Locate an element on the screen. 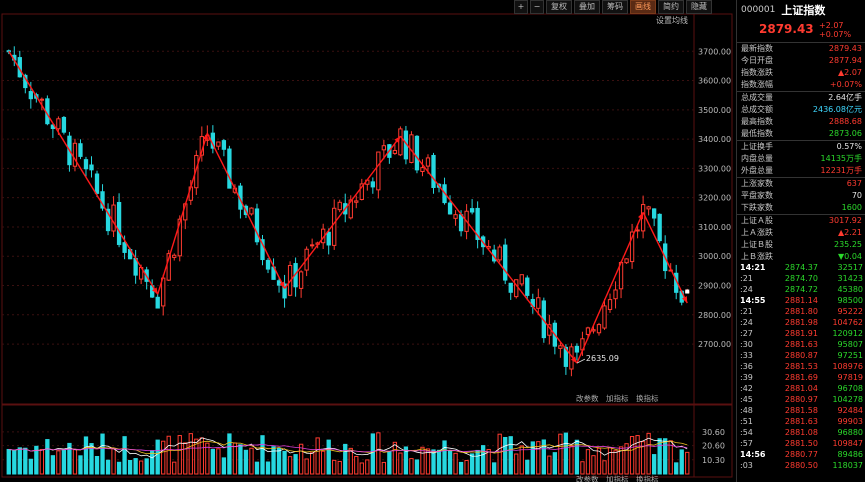 The width and height of the screenshot is (865, 482). volume-tick-label: 20.60 is located at coordinates (713, 446).